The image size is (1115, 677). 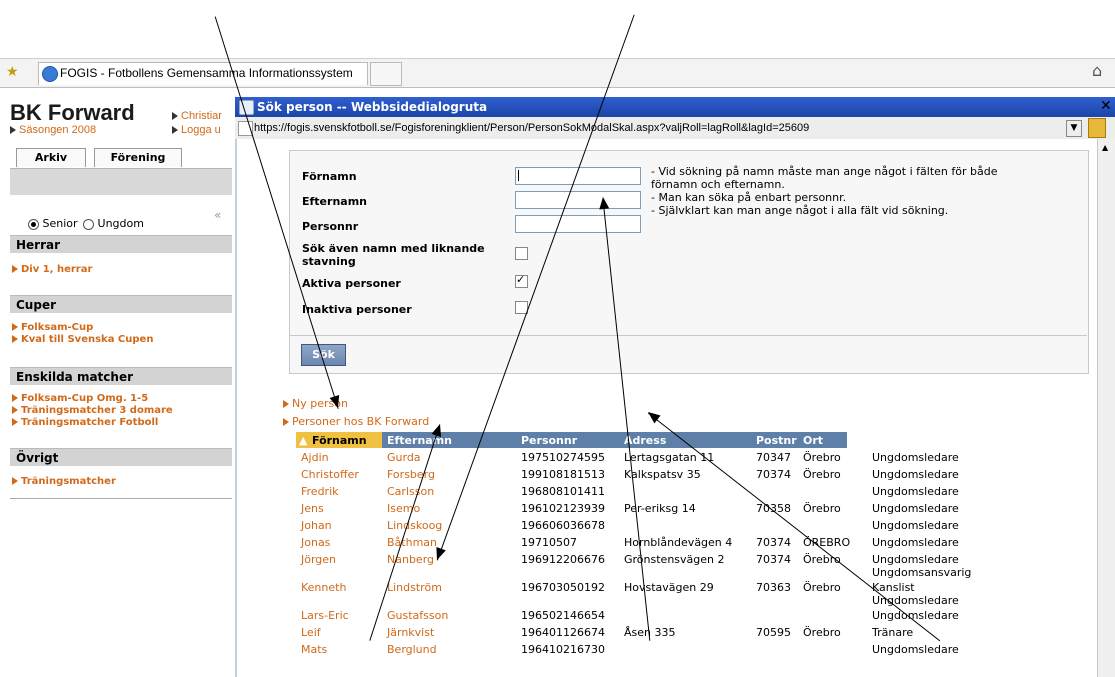 I want to click on menu-item-div1: Div 1, herrar, so click(x=52, y=269).